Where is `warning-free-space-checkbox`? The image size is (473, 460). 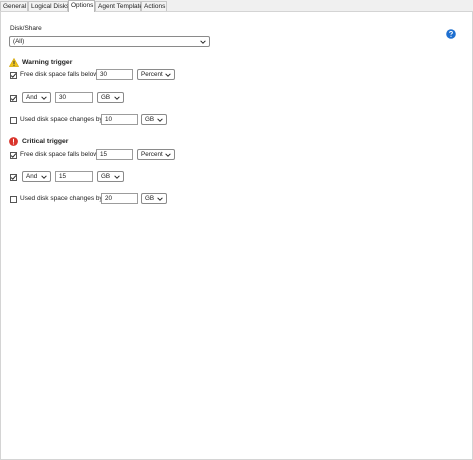
warning-free-space-checkbox is located at coordinates (13, 75).